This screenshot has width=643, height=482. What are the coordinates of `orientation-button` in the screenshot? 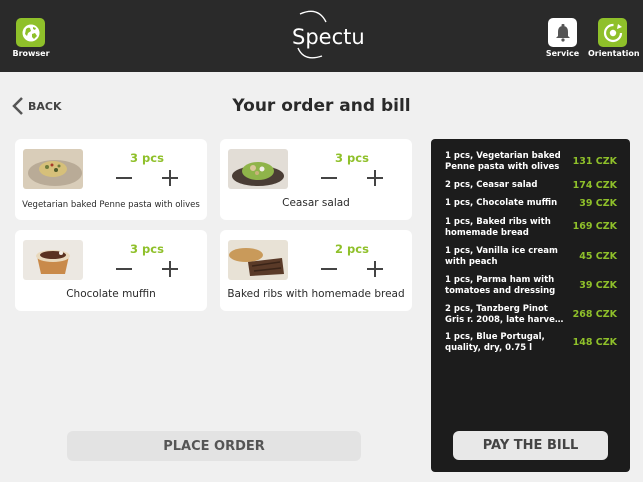 It's located at (612, 32).